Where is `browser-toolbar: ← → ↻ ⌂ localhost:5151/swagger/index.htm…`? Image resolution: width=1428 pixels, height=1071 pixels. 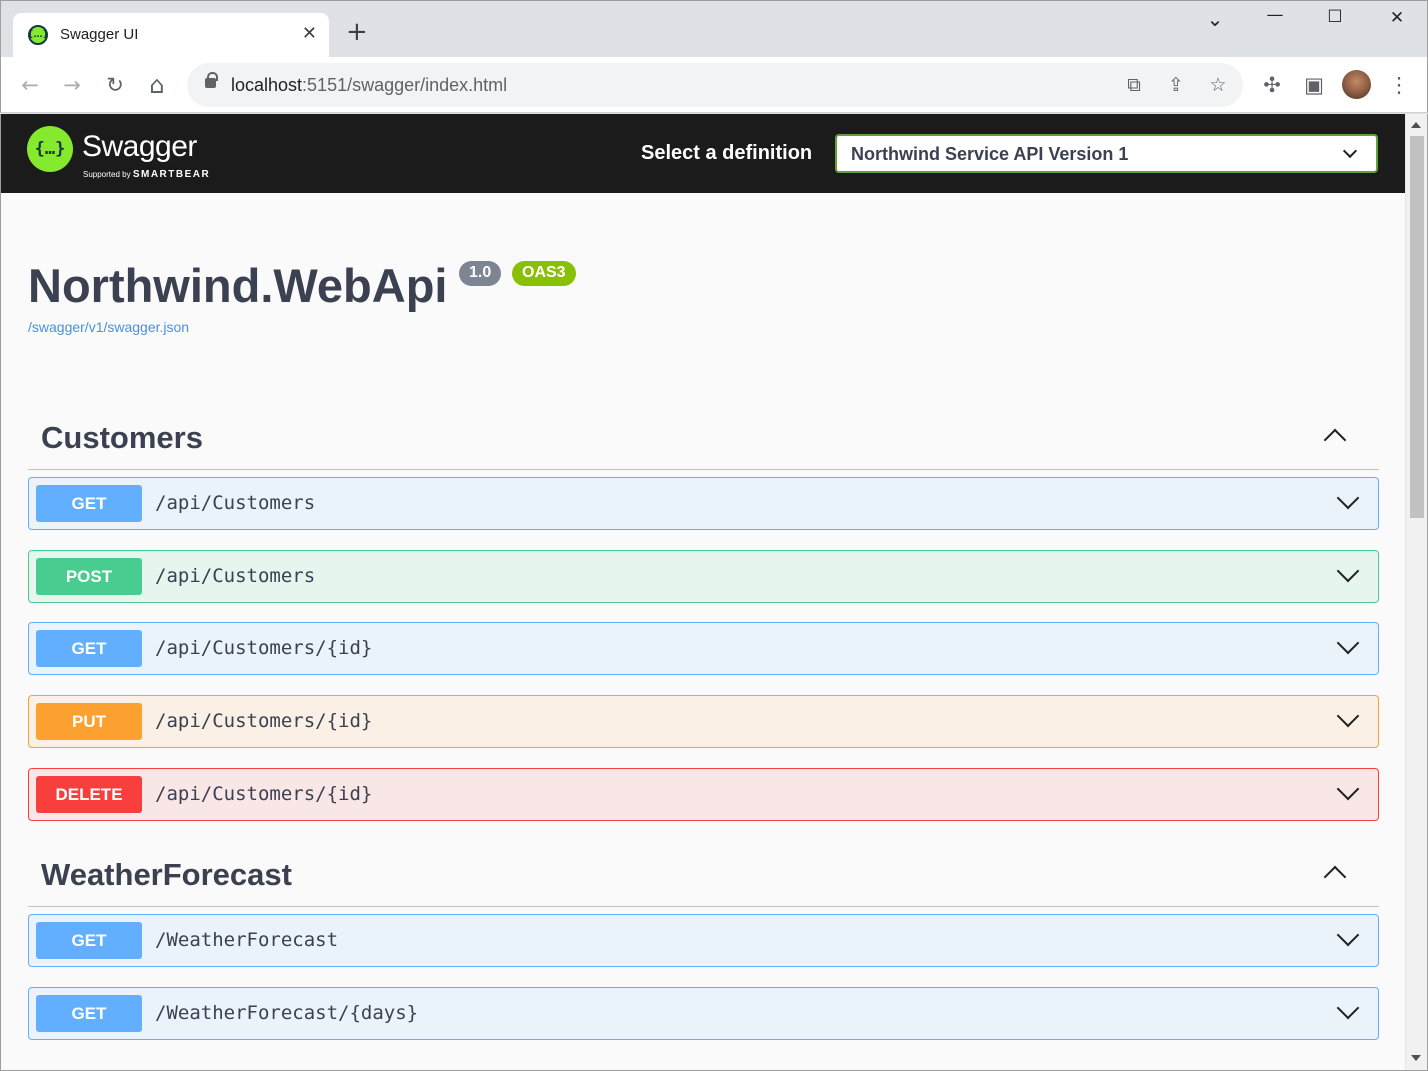
browser-toolbar: ← → ↻ ⌂ localhost:5151/swagger/index.htm… is located at coordinates (714, 85).